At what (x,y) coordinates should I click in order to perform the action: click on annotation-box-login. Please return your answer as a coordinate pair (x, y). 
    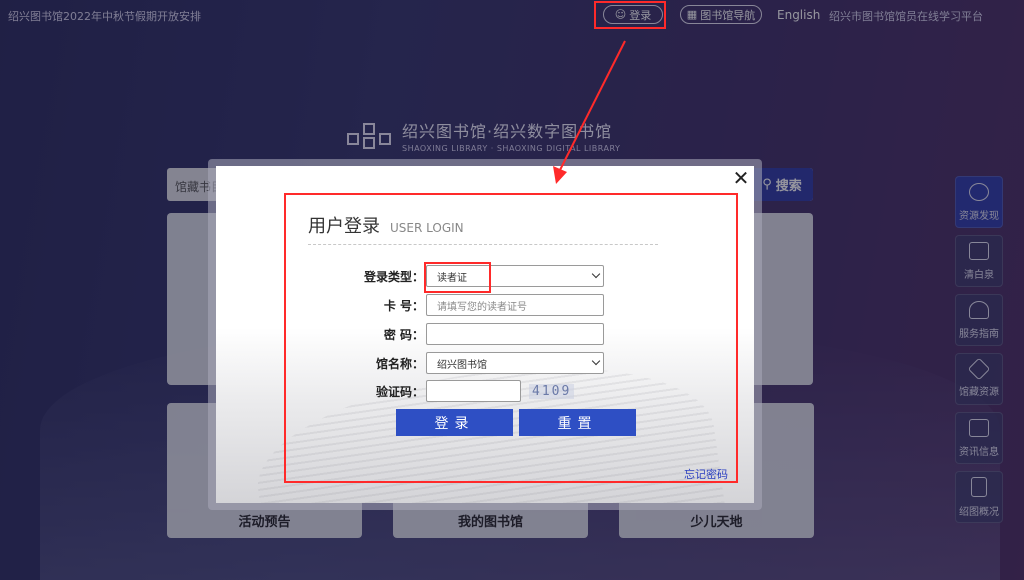
    Looking at the image, I should click on (630, 15).